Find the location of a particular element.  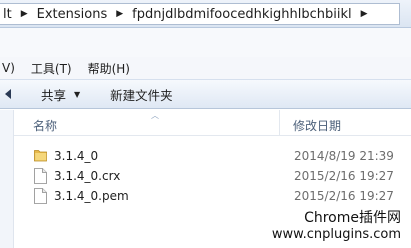

list-item: 3.1.4_0 2014/8/19 21:39 is located at coordinates (212, 156).